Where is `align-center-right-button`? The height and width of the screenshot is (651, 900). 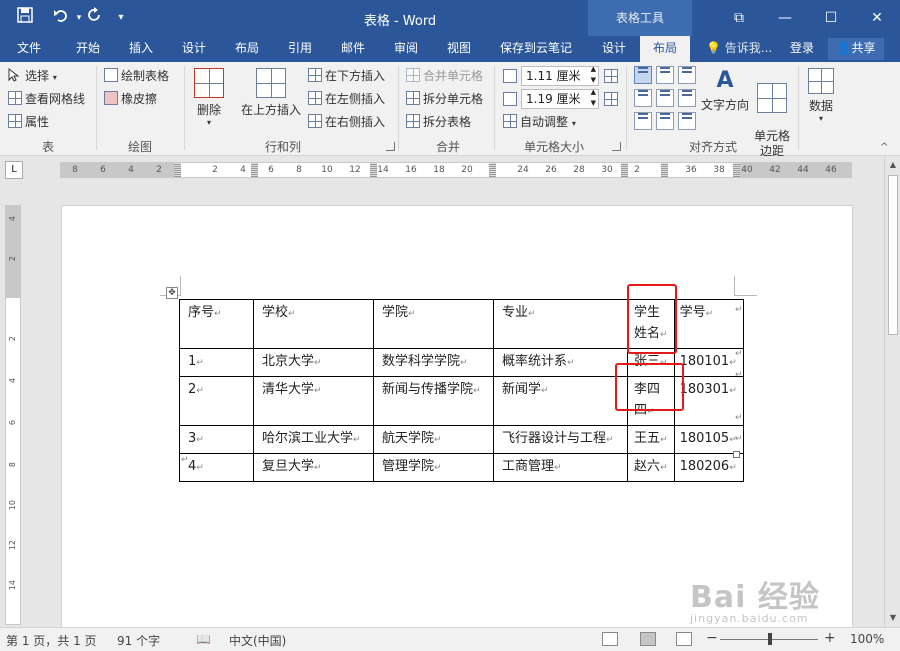
align-center-right-button is located at coordinates (687, 98).